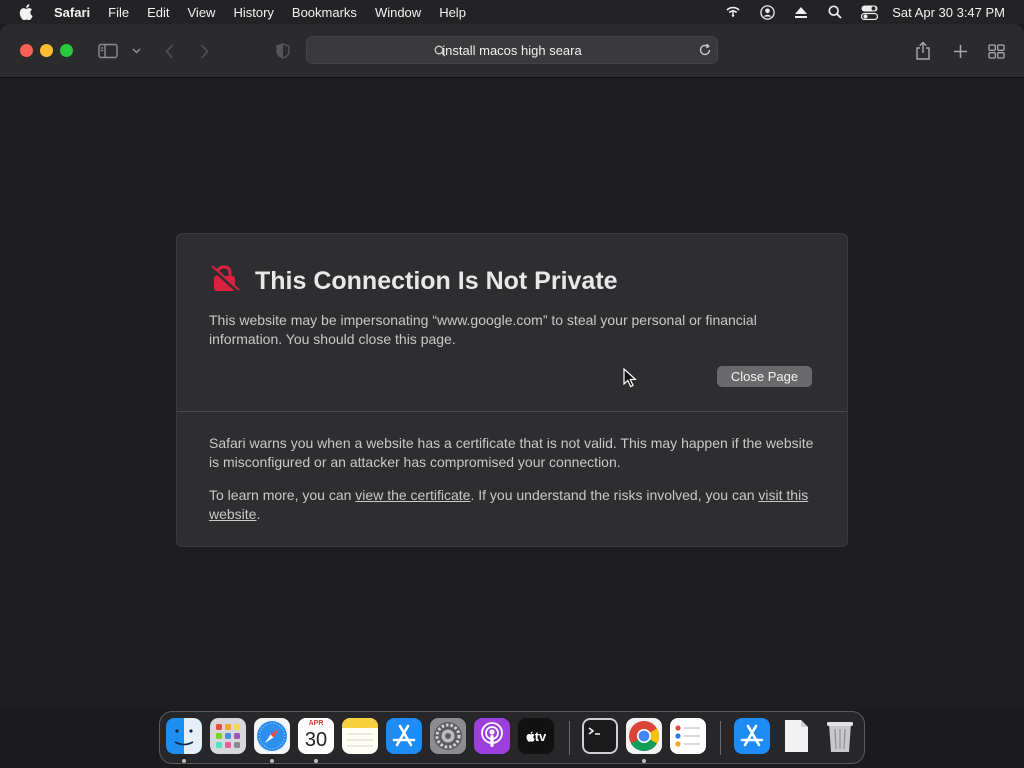 The image size is (1024, 768). What do you see at coordinates (600, 736) in the screenshot?
I see `dock-terminal-icon` at bounding box center [600, 736].